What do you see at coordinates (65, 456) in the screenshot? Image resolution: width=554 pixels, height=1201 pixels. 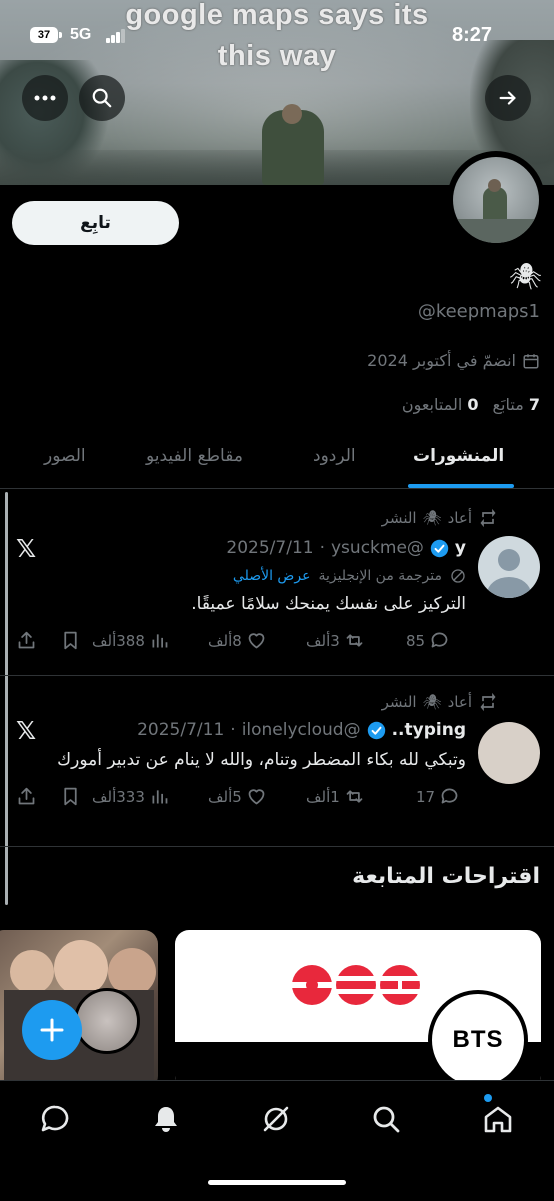 I see `tab-photos: الصور` at bounding box center [65, 456].